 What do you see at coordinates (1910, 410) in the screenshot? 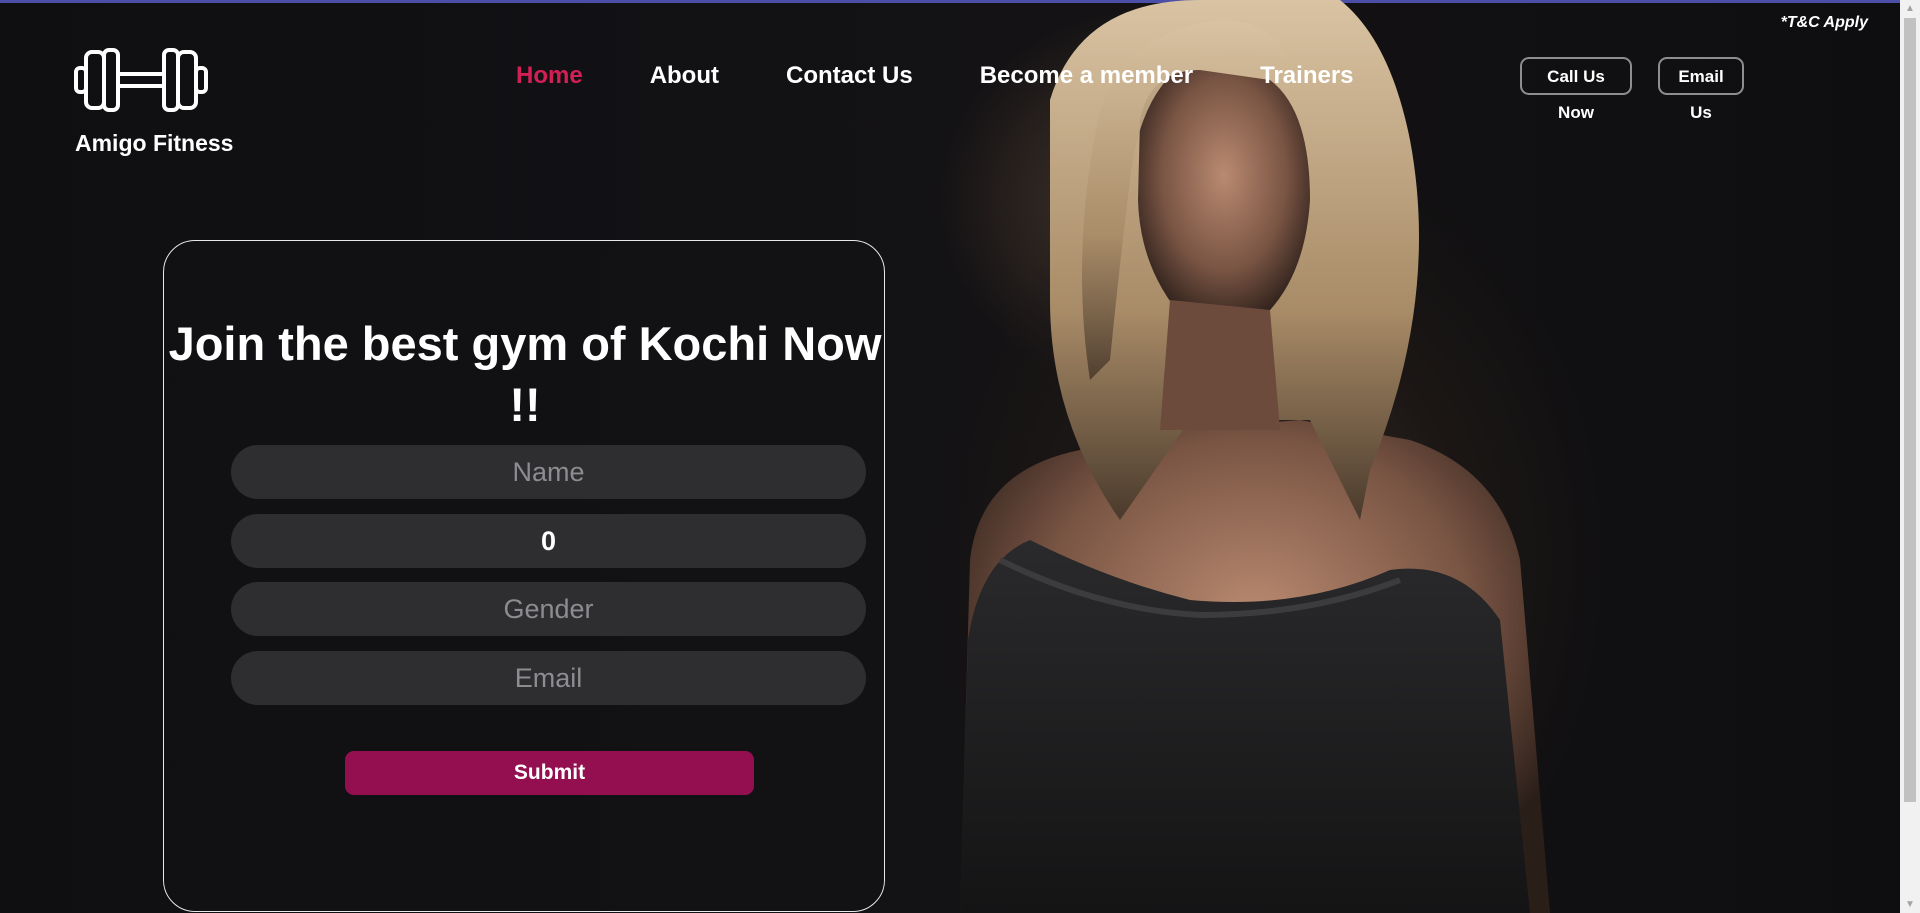
I see `scrollbar-thumb` at bounding box center [1910, 410].